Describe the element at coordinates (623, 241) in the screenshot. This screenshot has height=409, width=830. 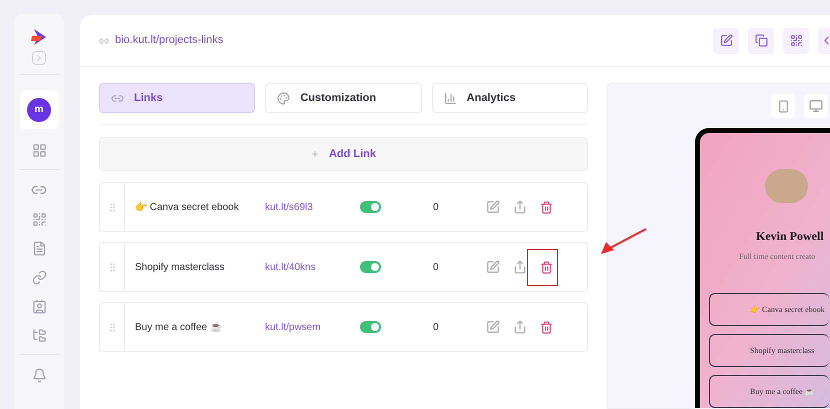
I see `pointer-arrow-icon` at that location.